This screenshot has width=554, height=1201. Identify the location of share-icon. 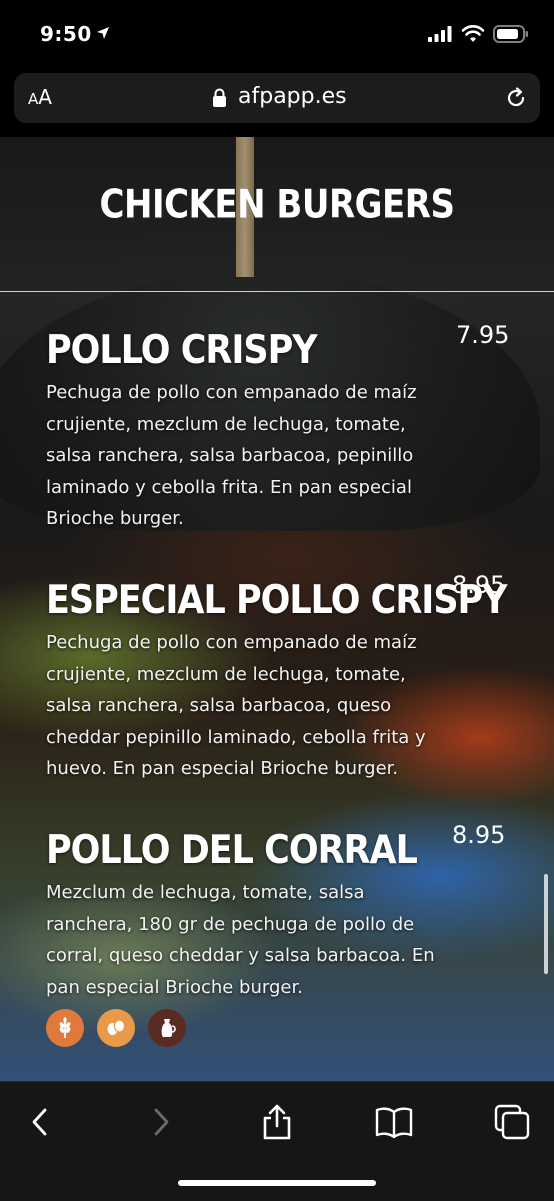
(277, 1122).